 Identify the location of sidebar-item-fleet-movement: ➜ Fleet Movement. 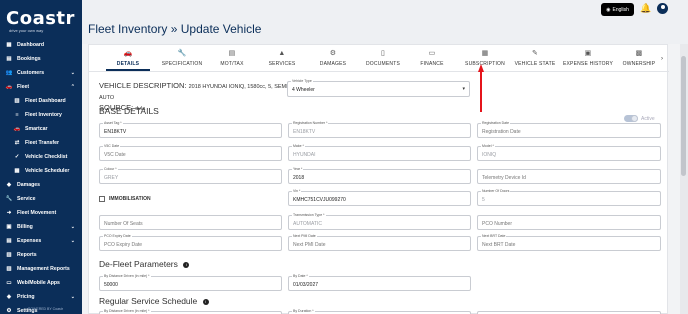
(41, 213).